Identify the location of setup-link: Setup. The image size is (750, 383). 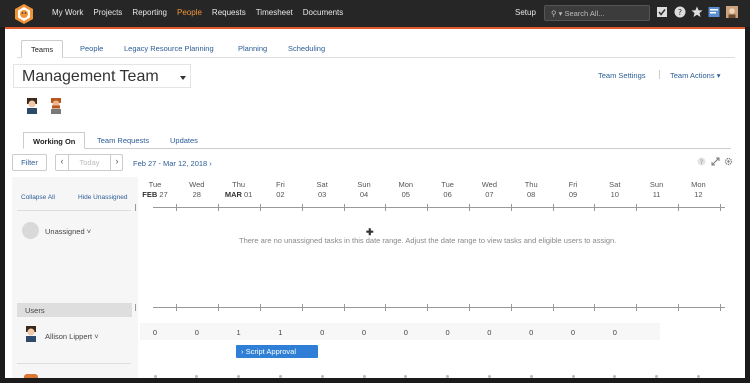
(525, 12).